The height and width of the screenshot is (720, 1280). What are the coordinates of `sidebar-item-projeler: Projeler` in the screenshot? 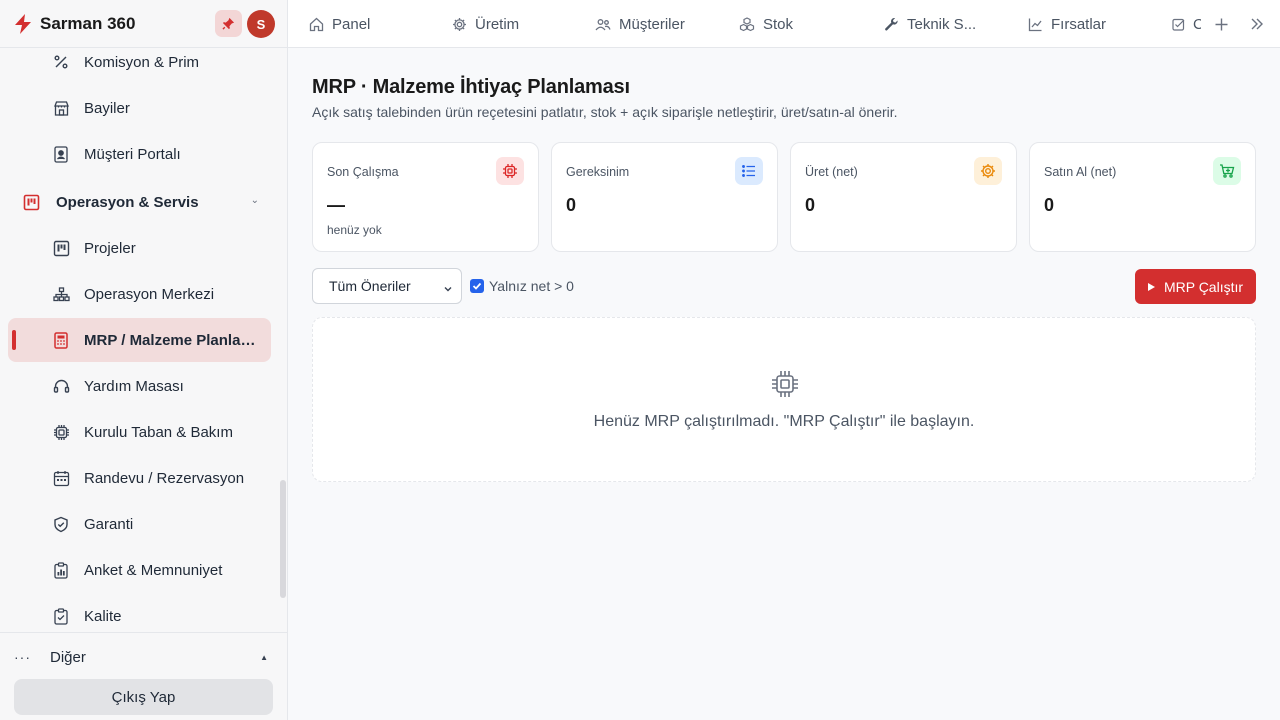 It's located at (139, 248).